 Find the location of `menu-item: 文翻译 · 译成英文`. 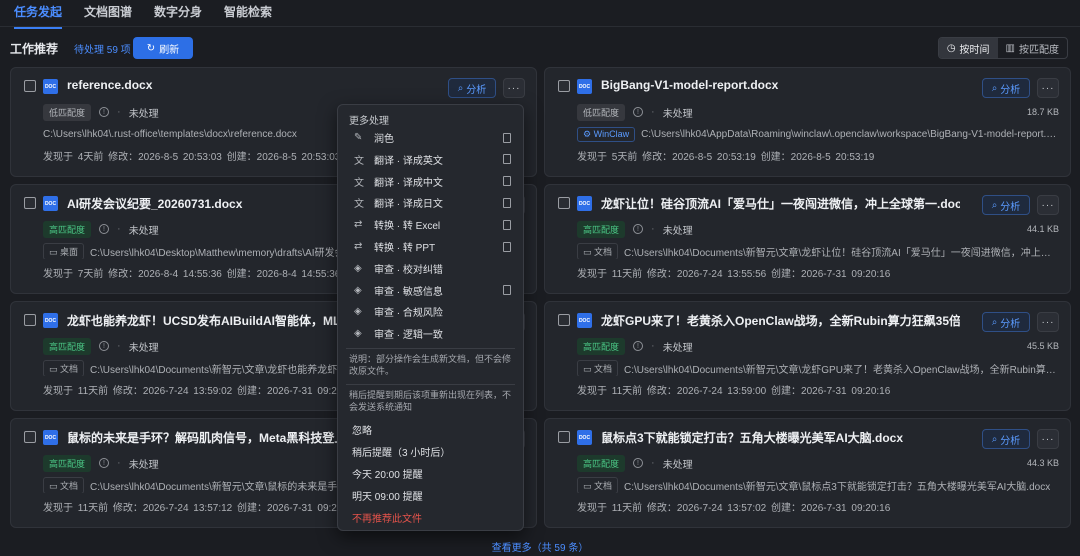

menu-item: 文翻译 · 译成英文 is located at coordinates (430, 159).